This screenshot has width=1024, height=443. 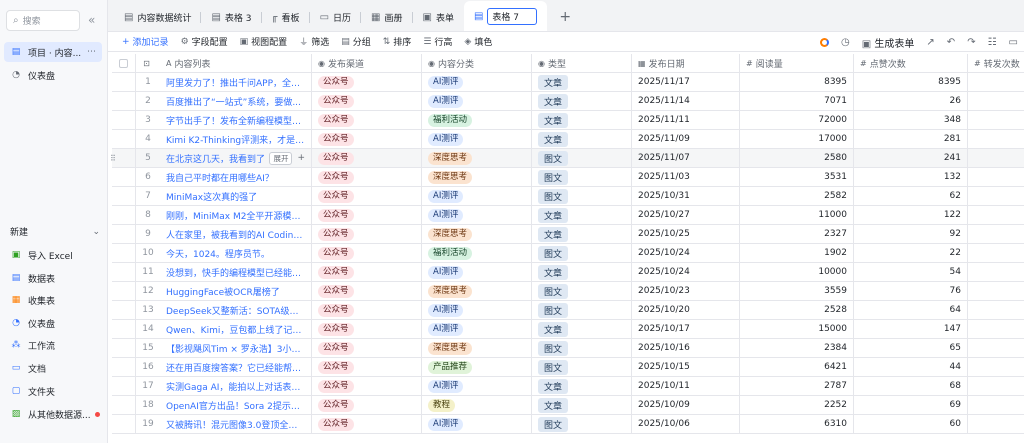 What do you see at coordinates (367, 63) in the screenshot?
I see `column-header-source: ◉ 发布渠道` at bounding box center [367, 63].